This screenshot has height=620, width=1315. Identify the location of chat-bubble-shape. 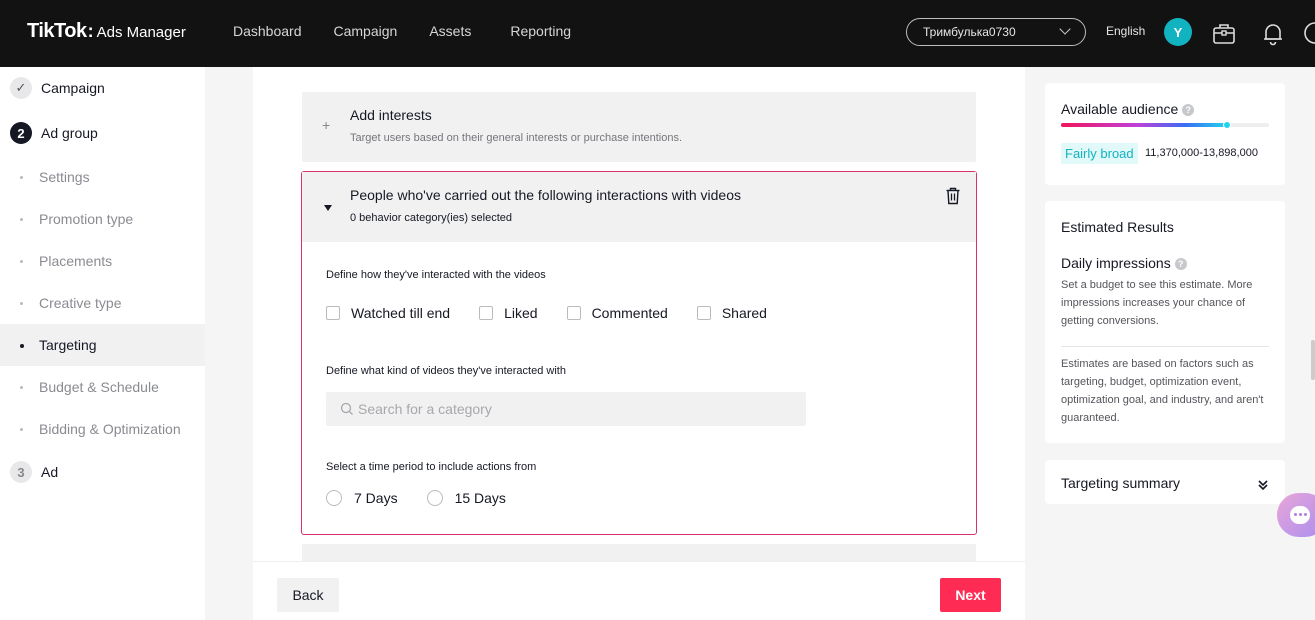
(1300, 515).